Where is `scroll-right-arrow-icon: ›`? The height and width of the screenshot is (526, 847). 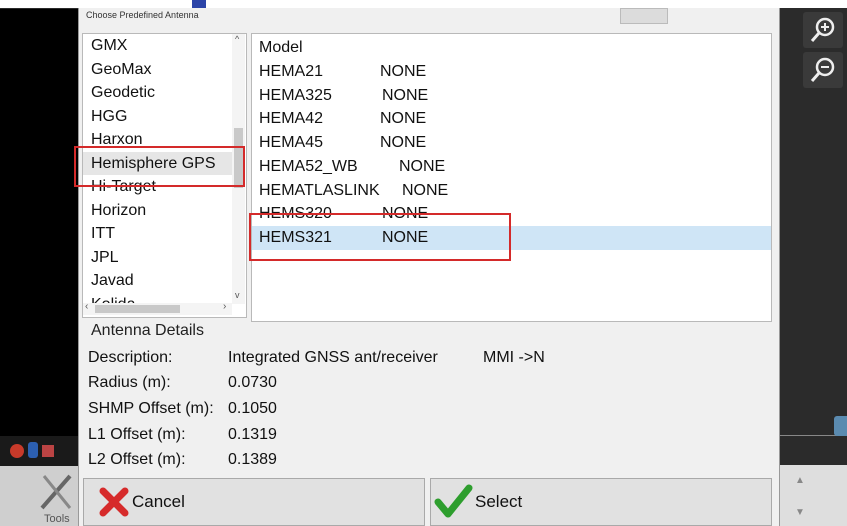 scroll-right-arrow-icon: › is located at coordinates (224, 306).